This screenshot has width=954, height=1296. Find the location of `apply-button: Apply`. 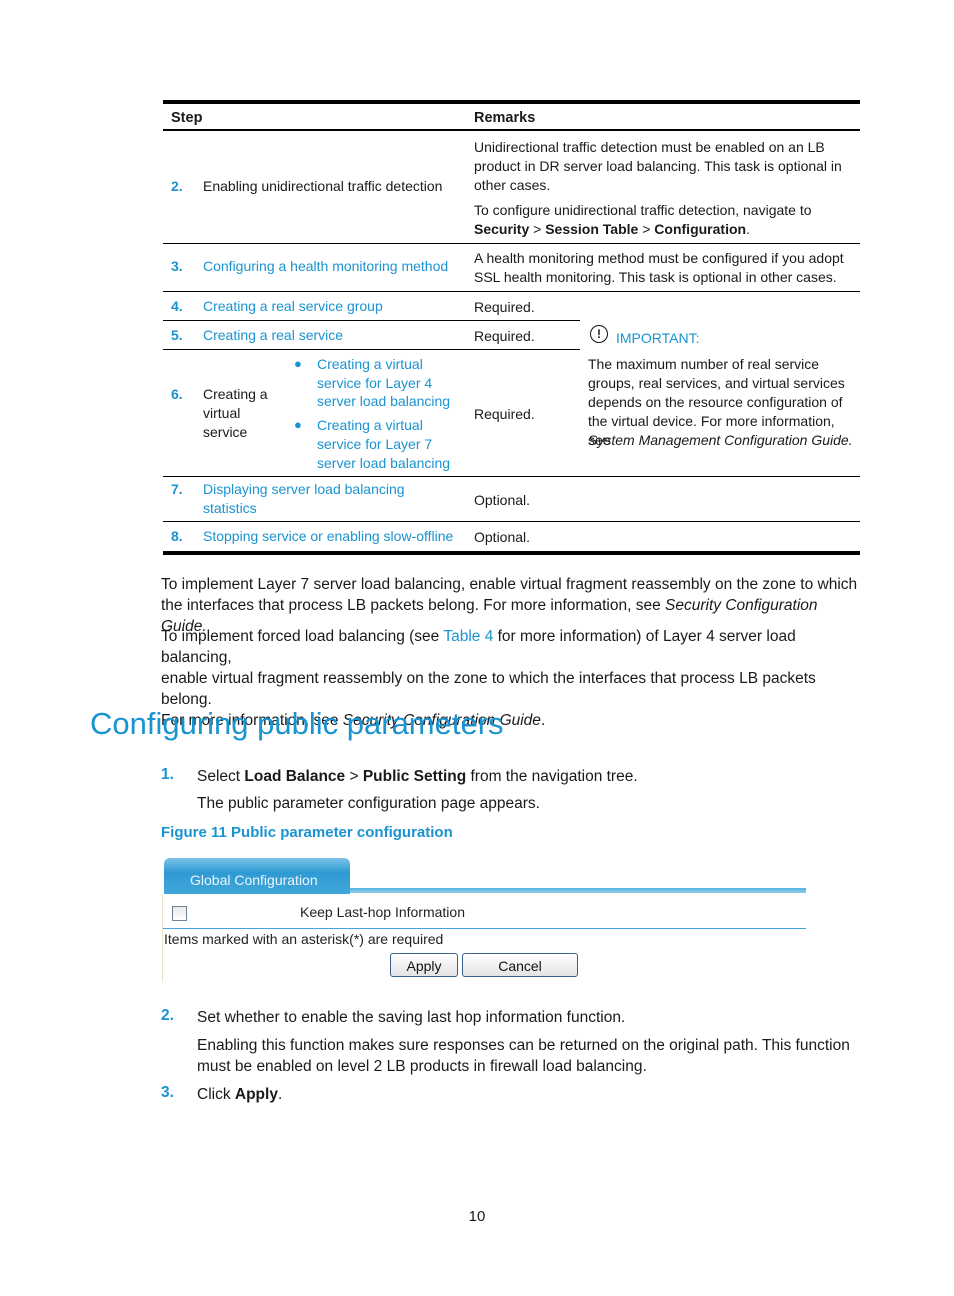

apply-button: Apply is located at coordinates (424, 965).